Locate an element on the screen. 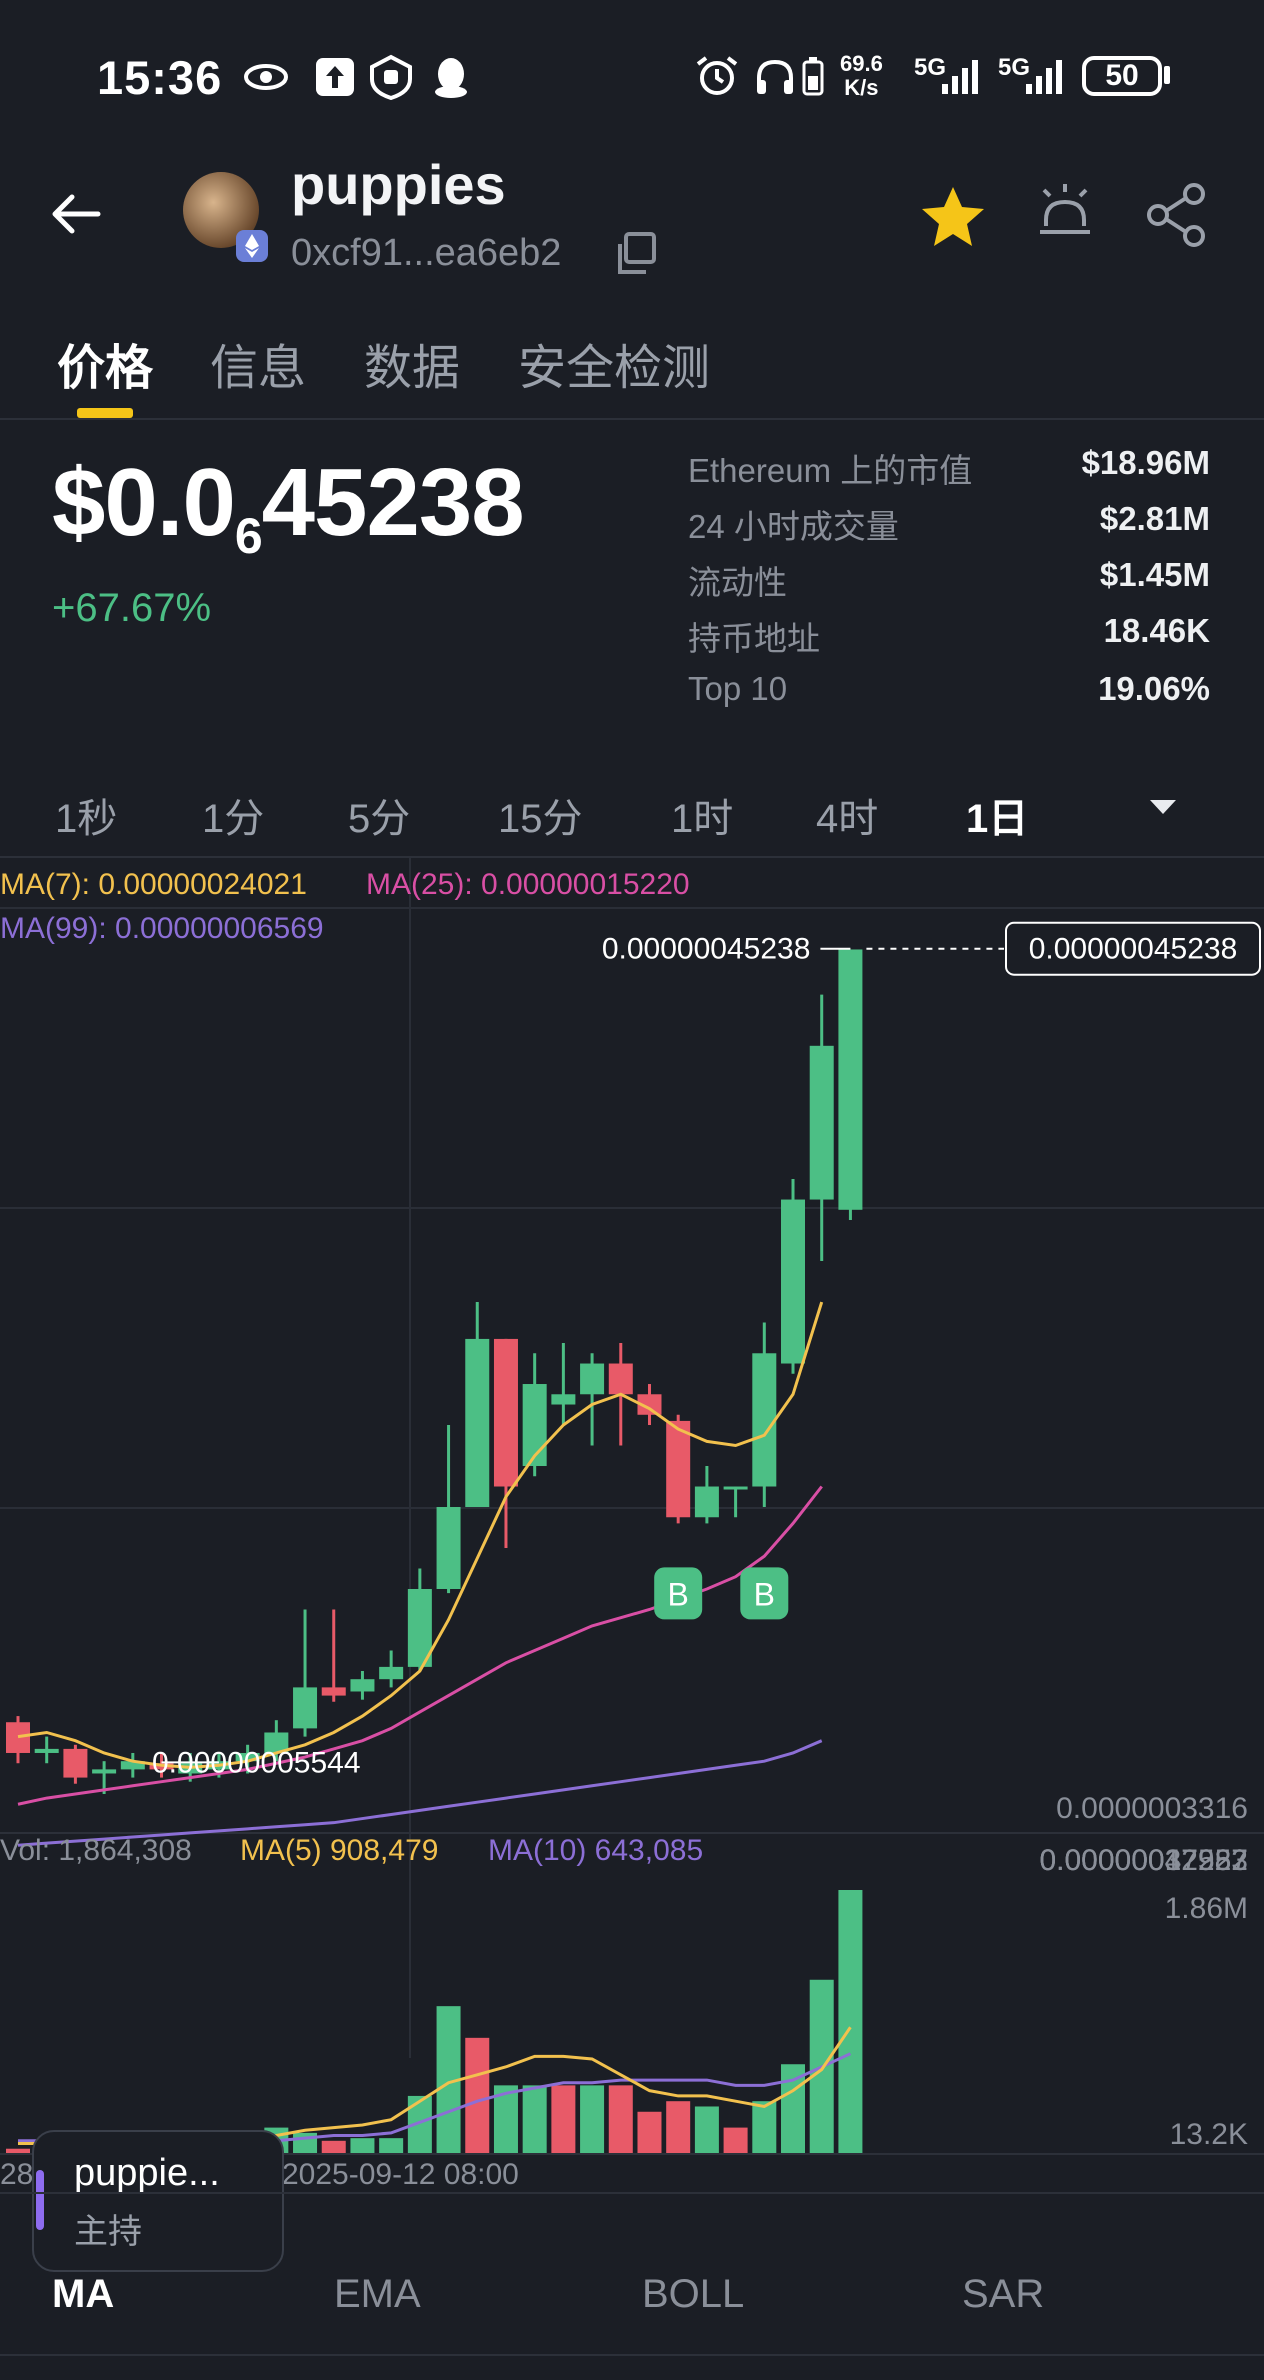 Image resolution: width=1264 pixels, height=2380 pixels. stat-label-holders: 持币地址 is located at coordinates (754, 638).